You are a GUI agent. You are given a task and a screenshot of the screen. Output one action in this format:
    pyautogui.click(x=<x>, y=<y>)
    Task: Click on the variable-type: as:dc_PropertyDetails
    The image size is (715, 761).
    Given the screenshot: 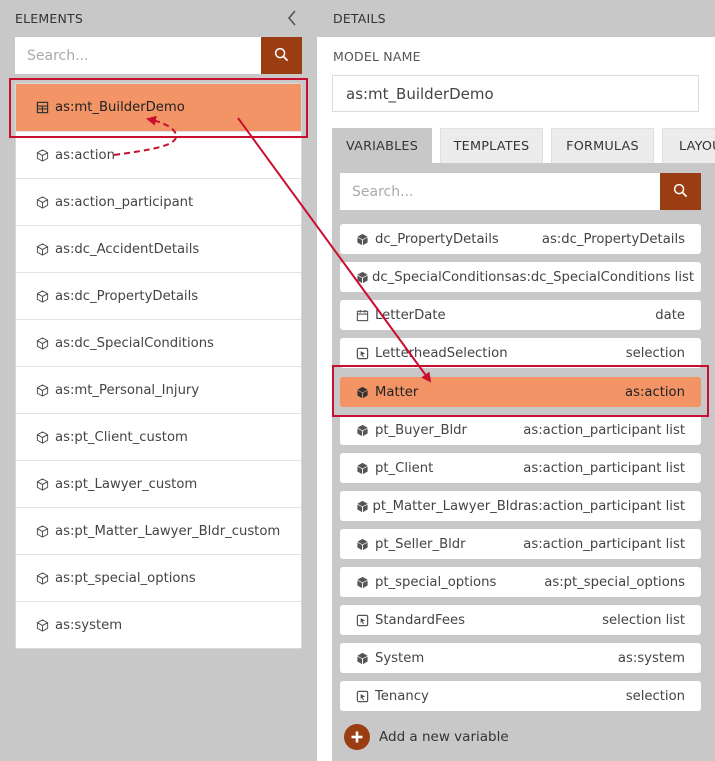 What is the action you would take?
    pyautogui.click(x=613, y=239)
    